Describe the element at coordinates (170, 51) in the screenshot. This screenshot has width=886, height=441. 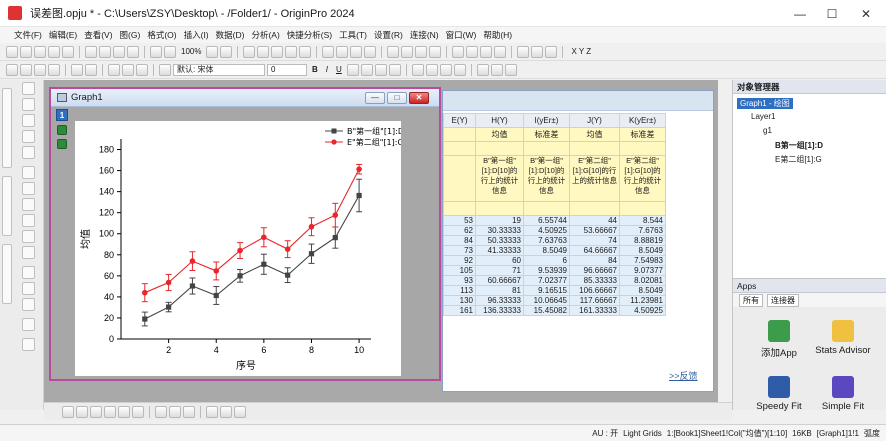
I see `duplicate-icon` at that location.